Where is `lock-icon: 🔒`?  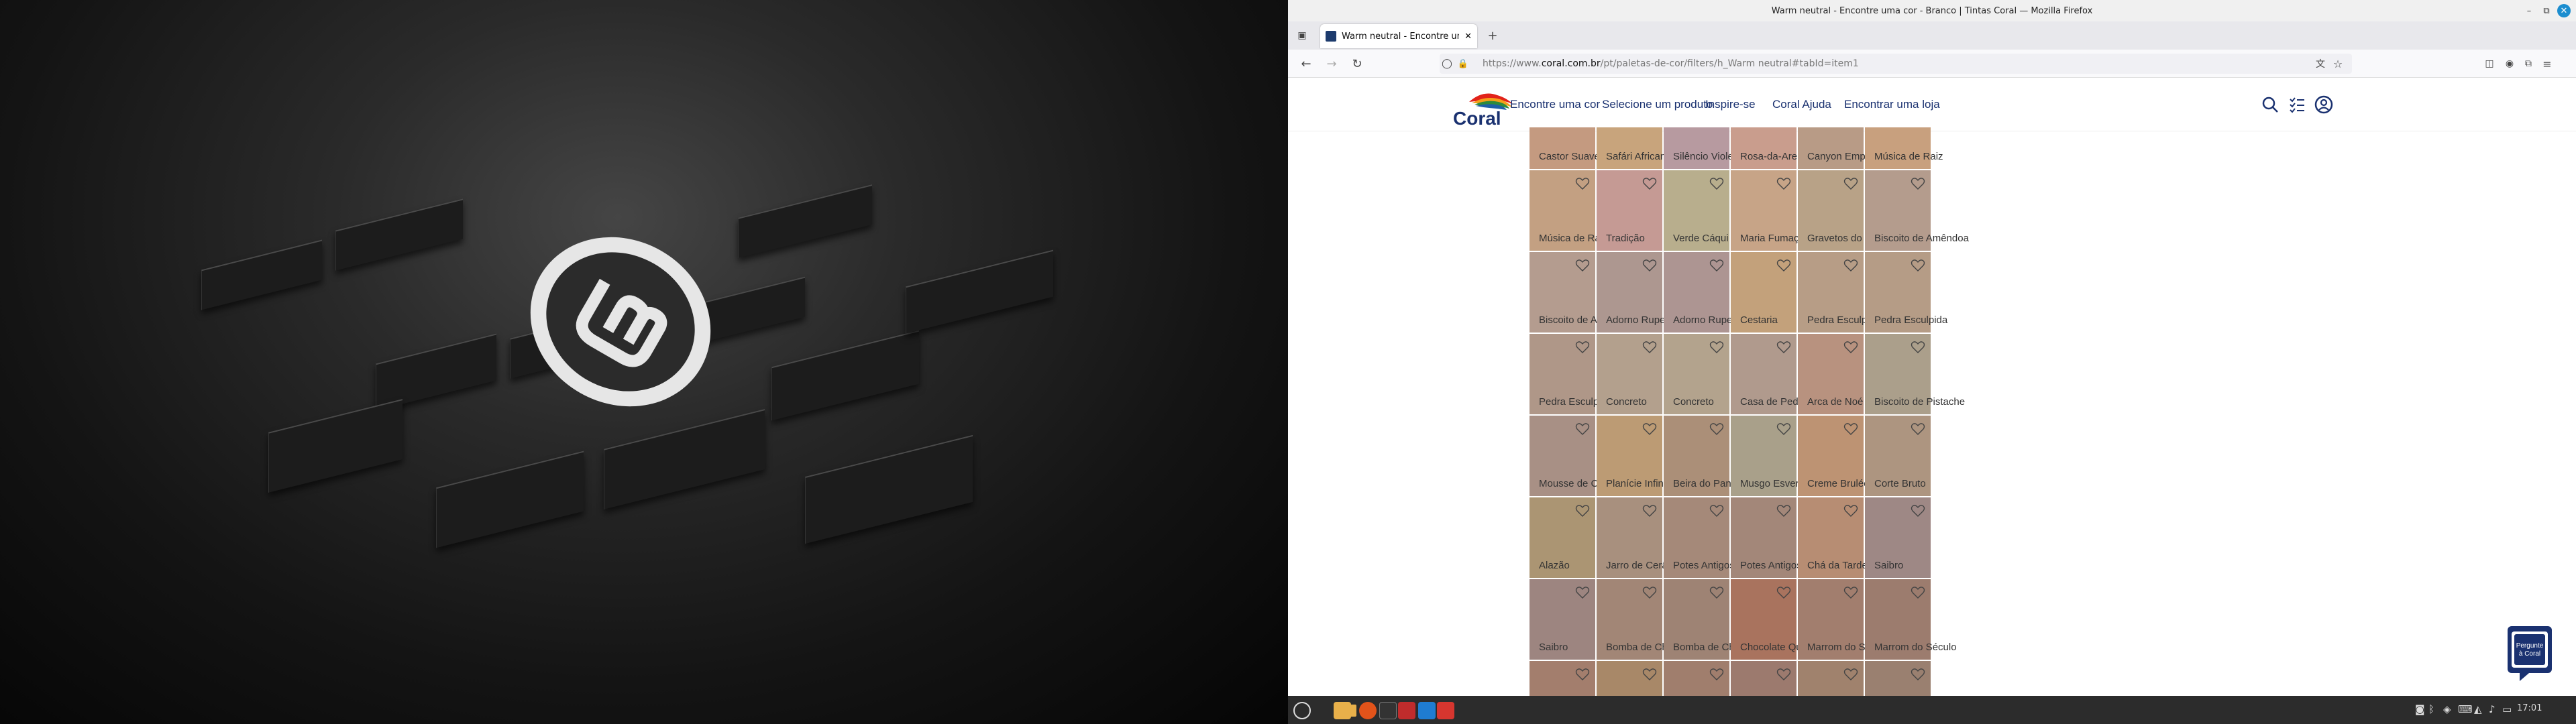 lock-icon: 🔒 is located at coordinates (1463, 63).